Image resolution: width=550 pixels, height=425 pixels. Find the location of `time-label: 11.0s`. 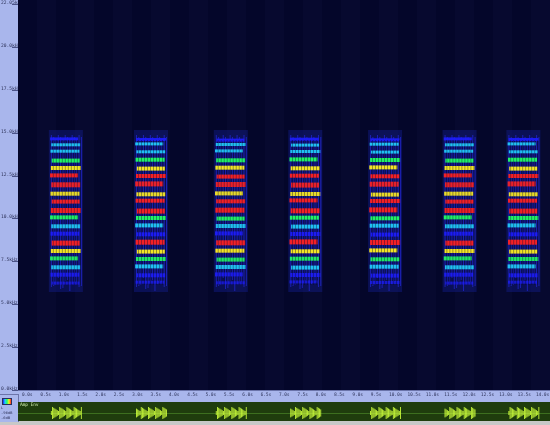

time-label: 11.0s is located at coordinates (432, 395).